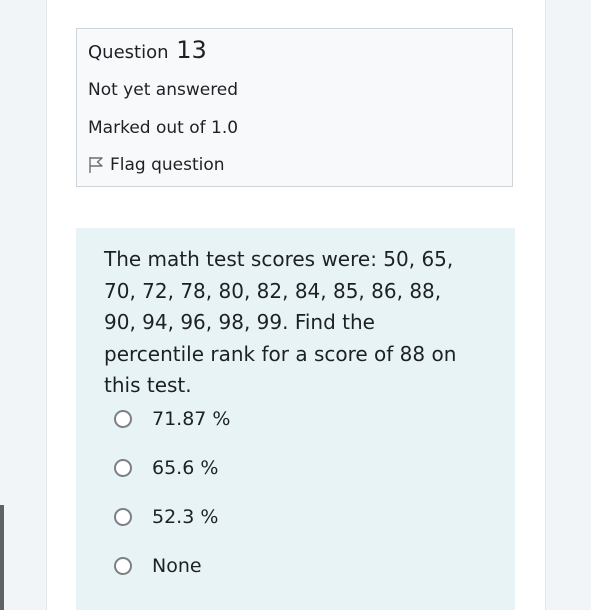 This screenshot has width=591, height=610. I want to click on answer-option-2: 65.6 %, so click(172, 467).